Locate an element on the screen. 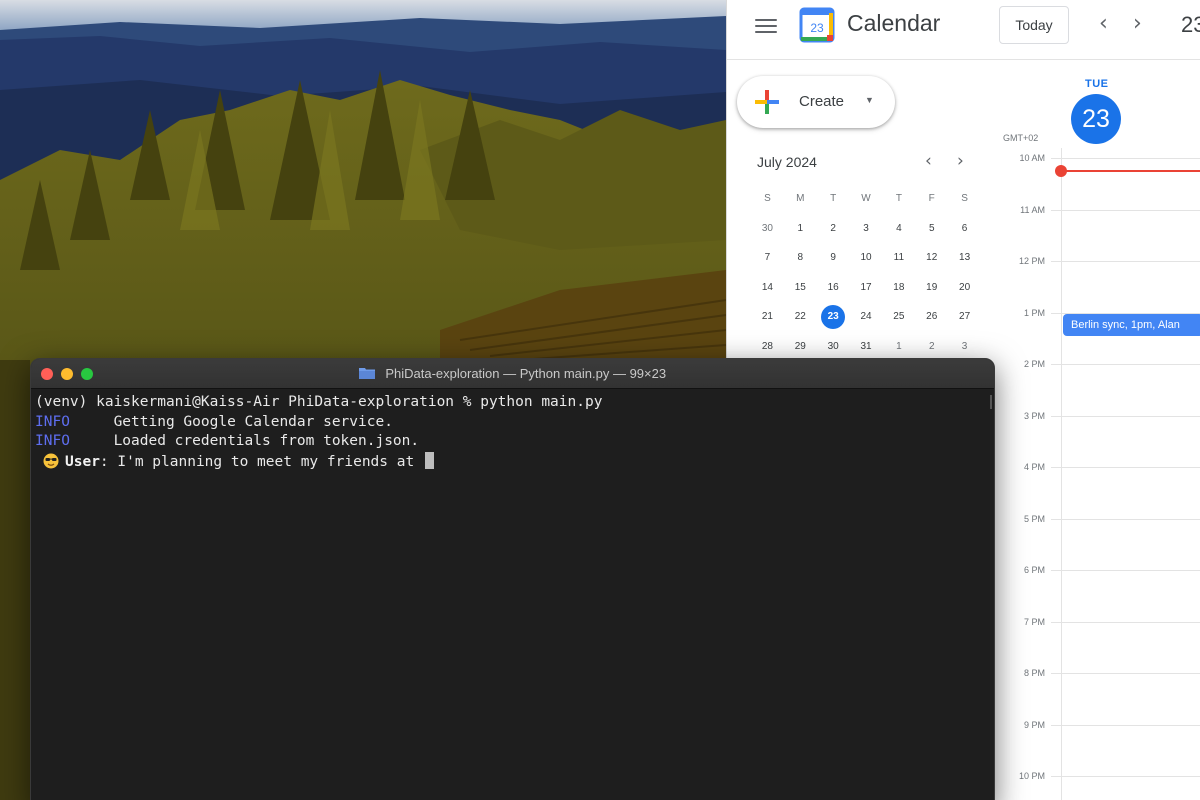  hour-label: 11 AM is located at coordinates (1032, 209).